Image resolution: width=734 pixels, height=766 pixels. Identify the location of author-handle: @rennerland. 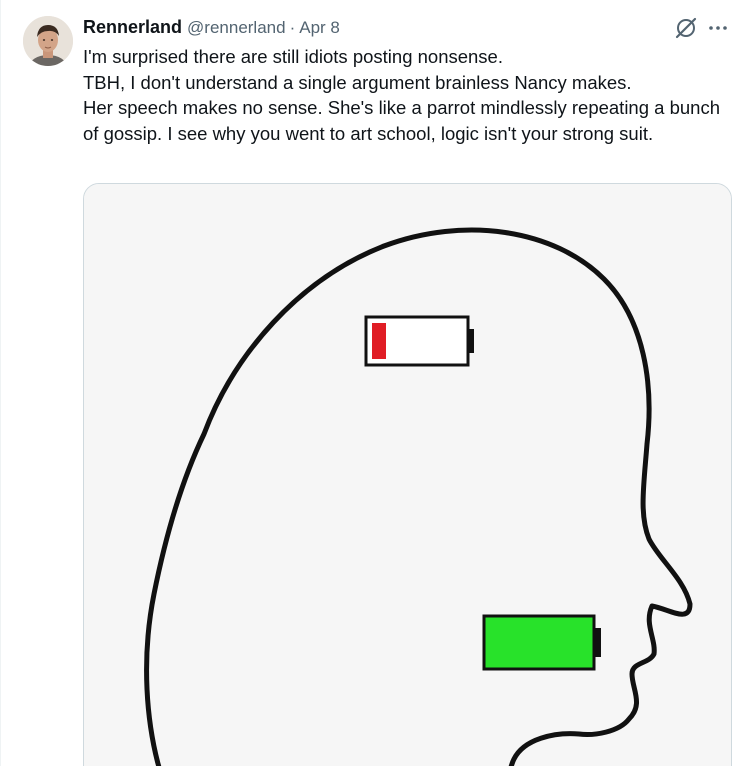
(236, 28).